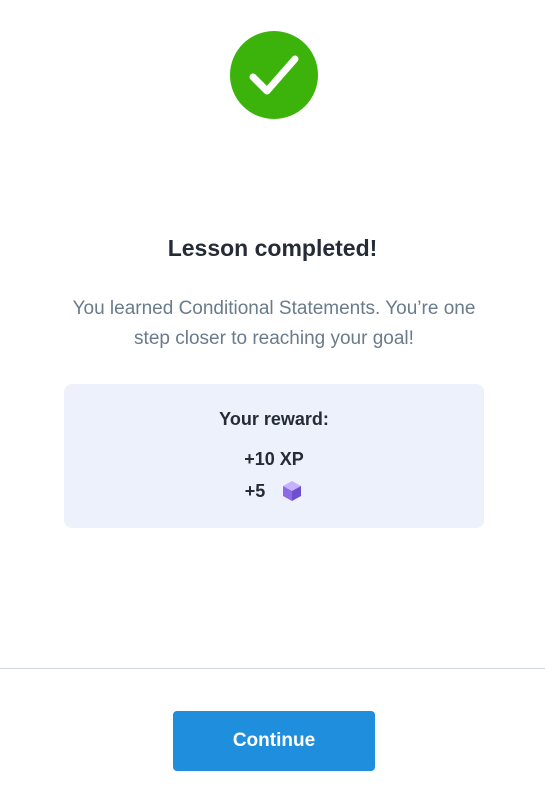 The image size is (545, 795). What do you see at coordinates (272, 668) in the screenshot?
I see `footer-divider` at bounding box center [272, 668].